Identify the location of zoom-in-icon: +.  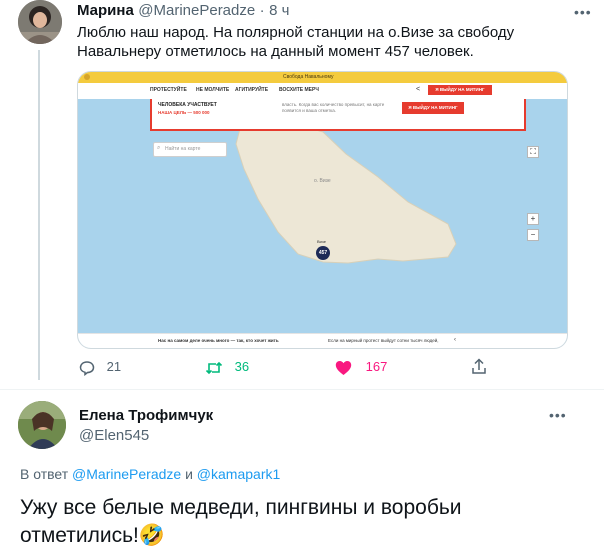
(533, 219).